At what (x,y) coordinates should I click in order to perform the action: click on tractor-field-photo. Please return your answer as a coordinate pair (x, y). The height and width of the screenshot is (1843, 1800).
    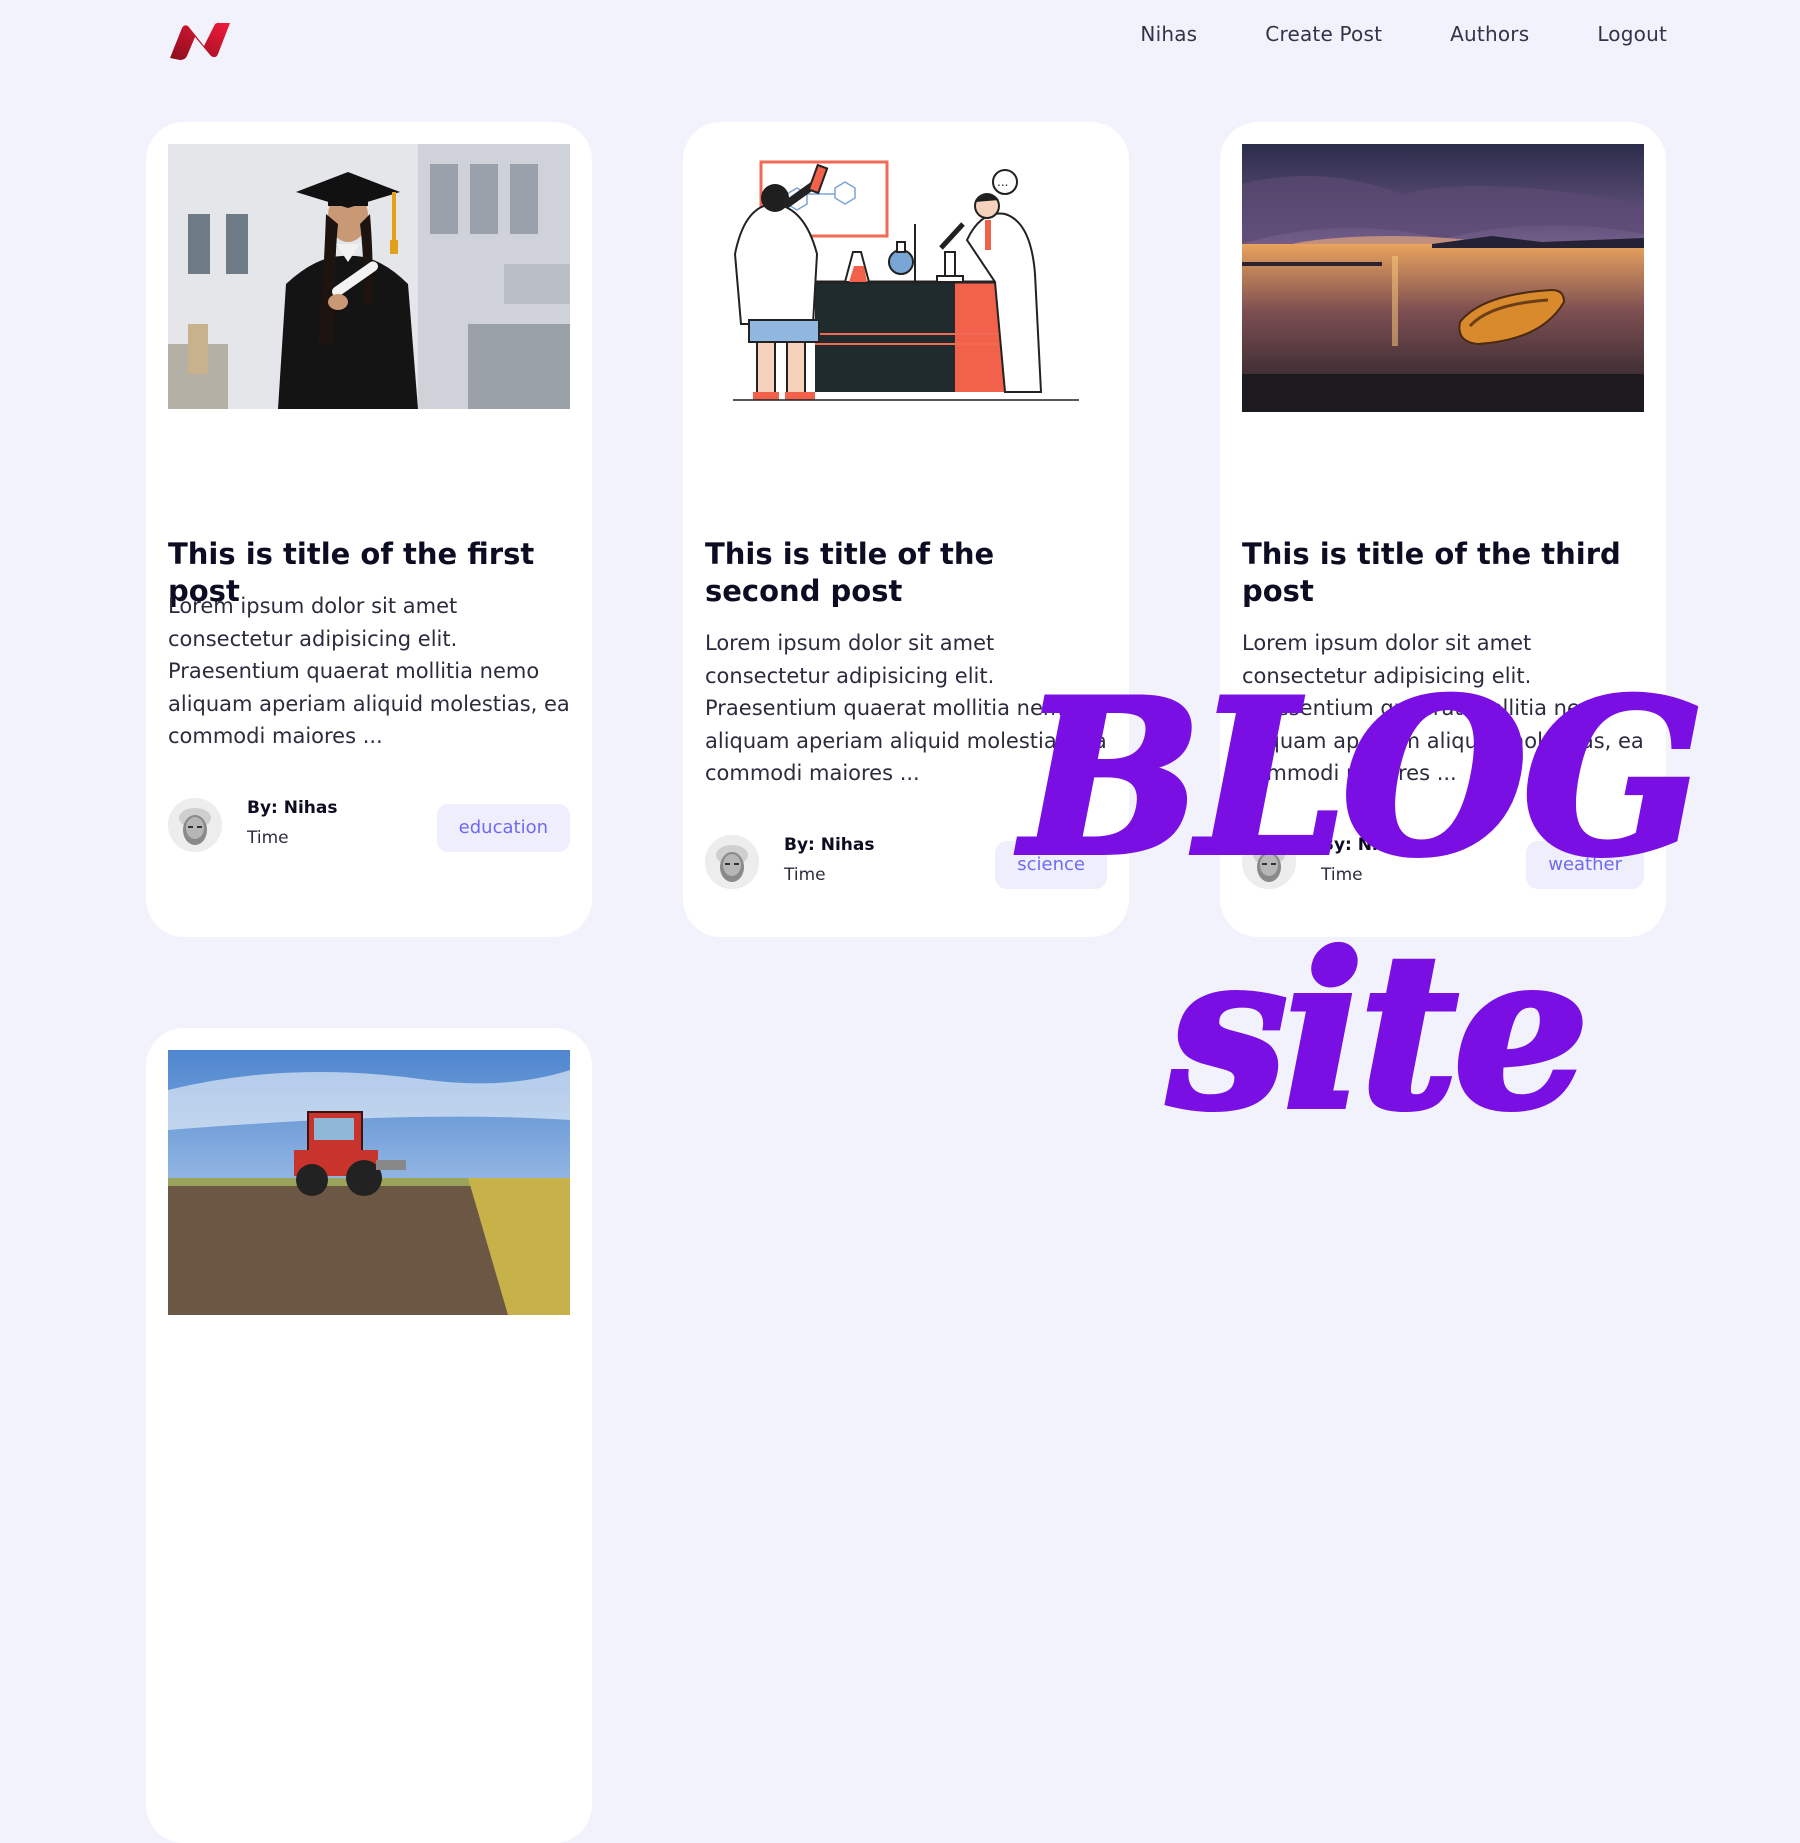
    Looking at the image, I should click on (369, 1182).